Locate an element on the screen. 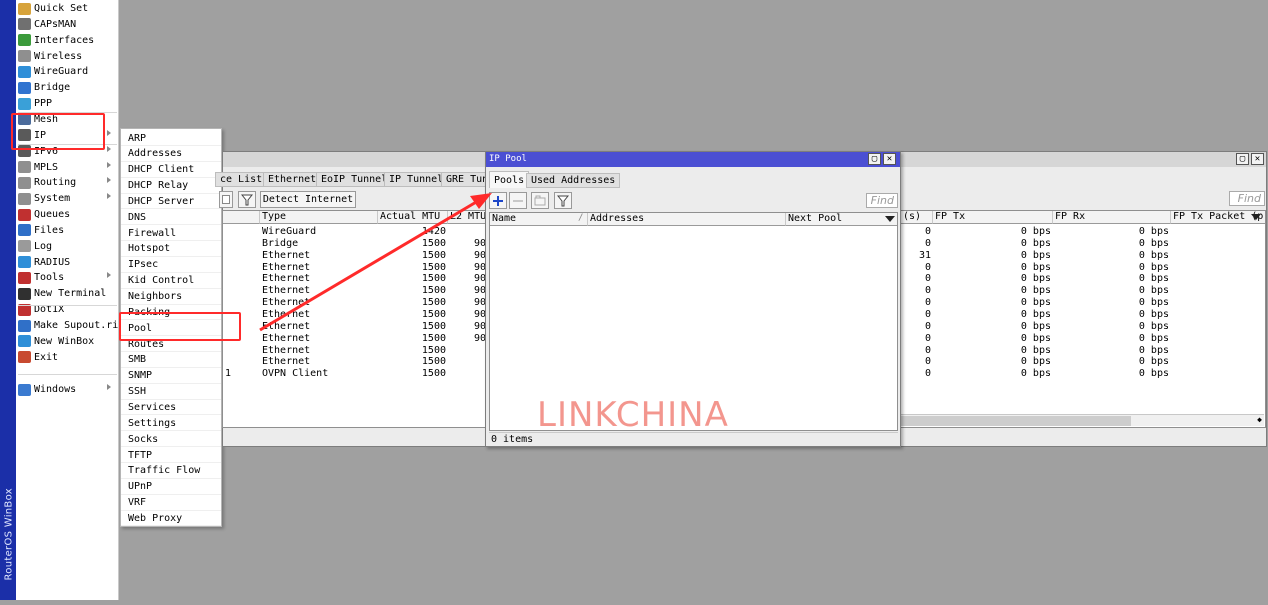  sidebar-item-log: Log is located at coordinates (67, 246).